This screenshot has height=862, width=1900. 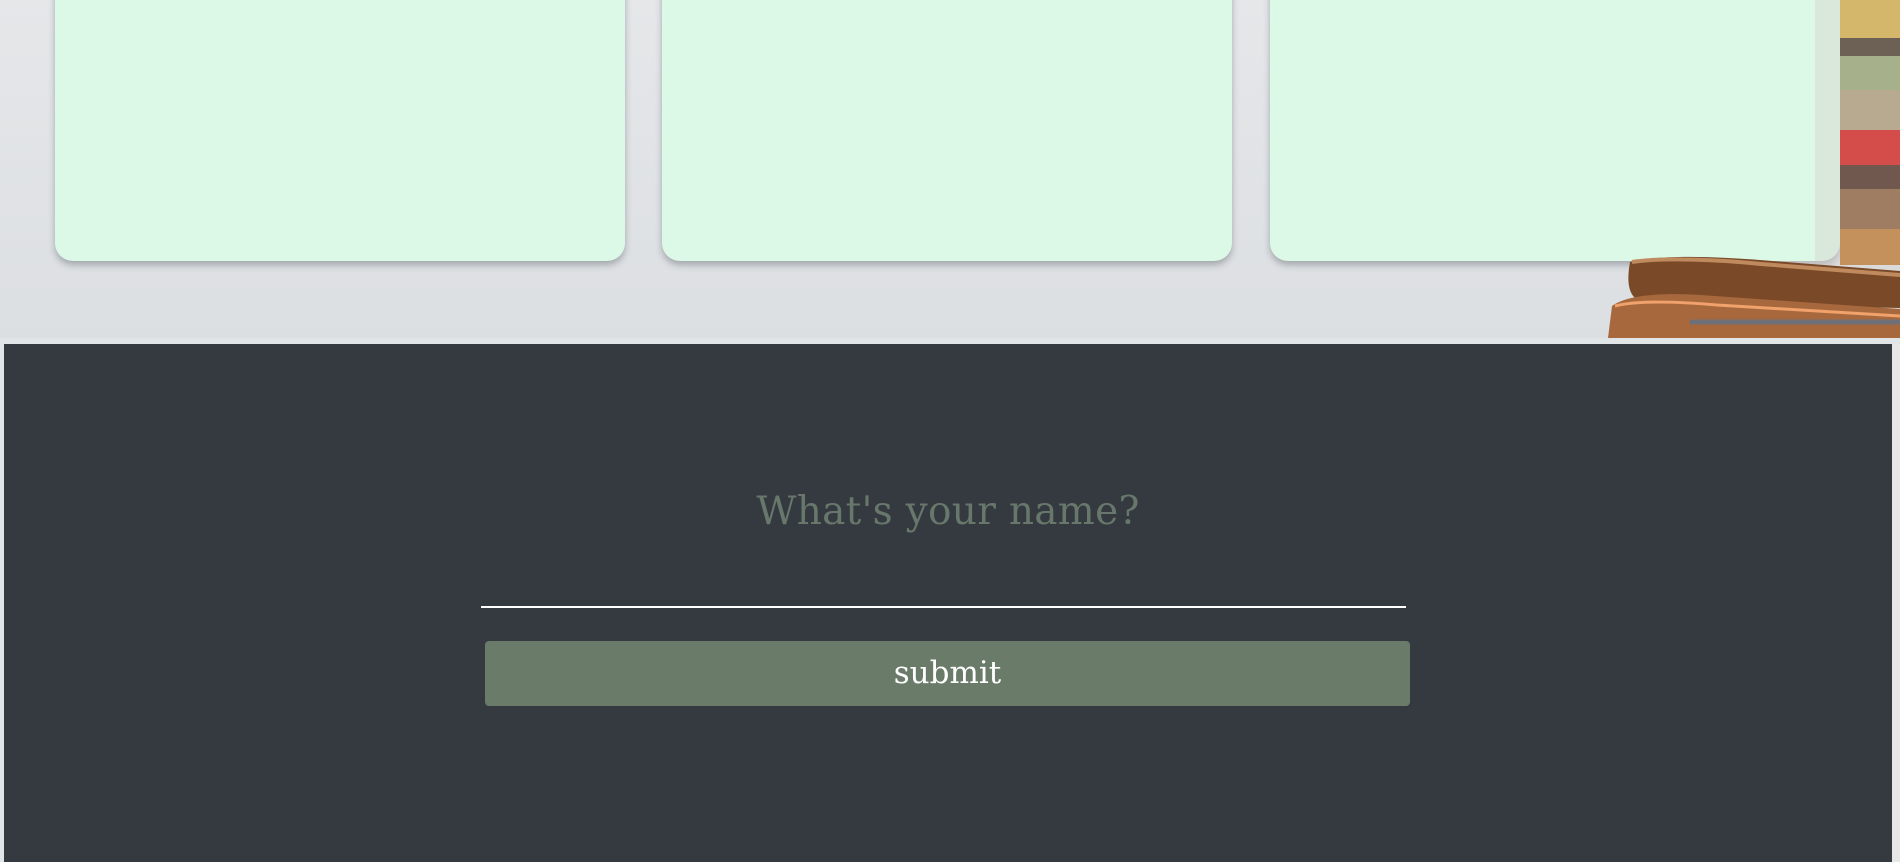 What do you see at coordinates (947, 673) in the screenshot?
I see `submit-button: submit` at bounding box center [947, 673].